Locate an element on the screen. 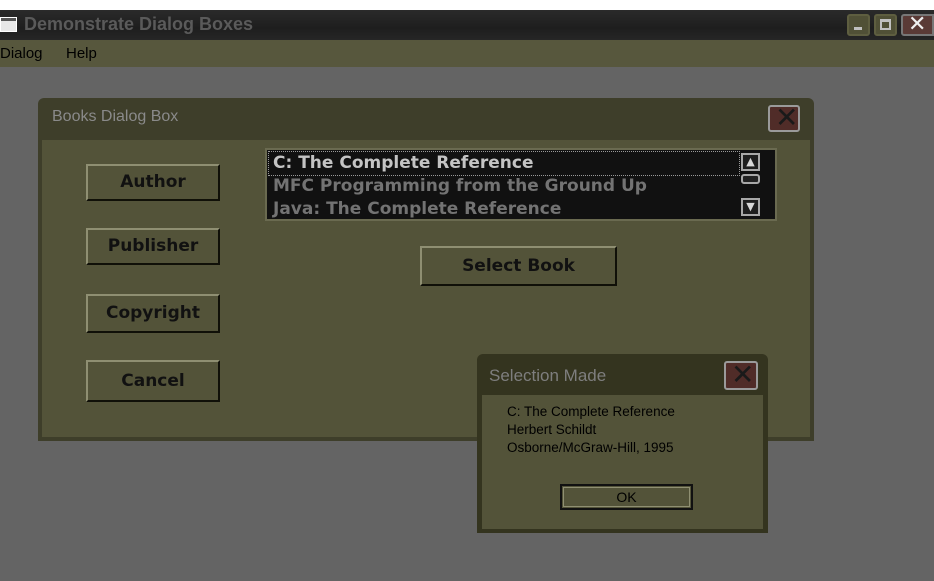  chevron-down-icon: ▼ is located at coordinates (750, 206).